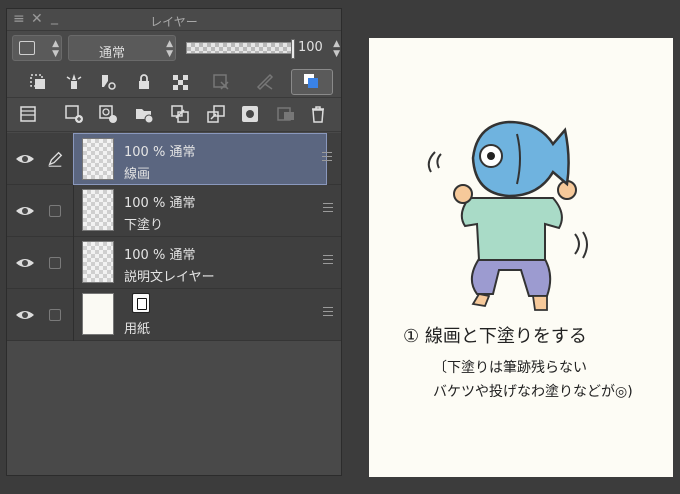 The width and height of the screenshot is (680, 494). What do you see at coordinates (293, 49) in the screenshot?
I see `opacity-slider-thumb` at bounding box center [293, 49].